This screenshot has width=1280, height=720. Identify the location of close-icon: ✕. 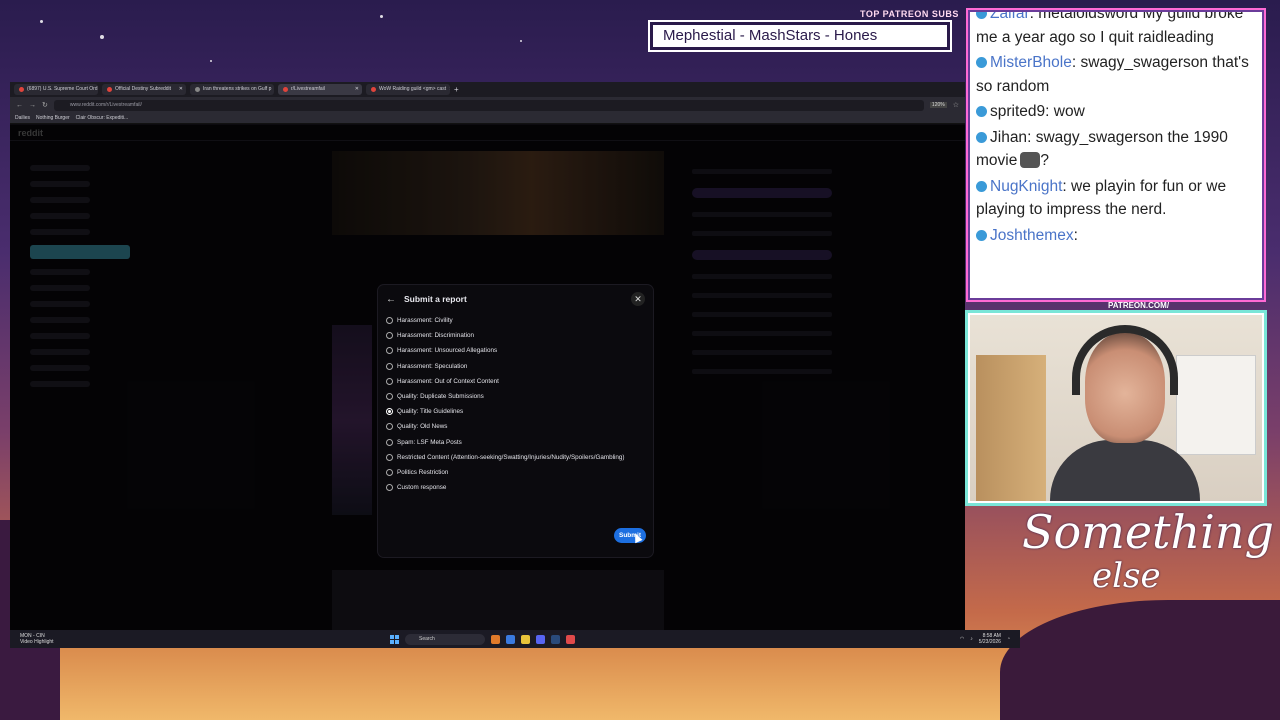
(638, 299).